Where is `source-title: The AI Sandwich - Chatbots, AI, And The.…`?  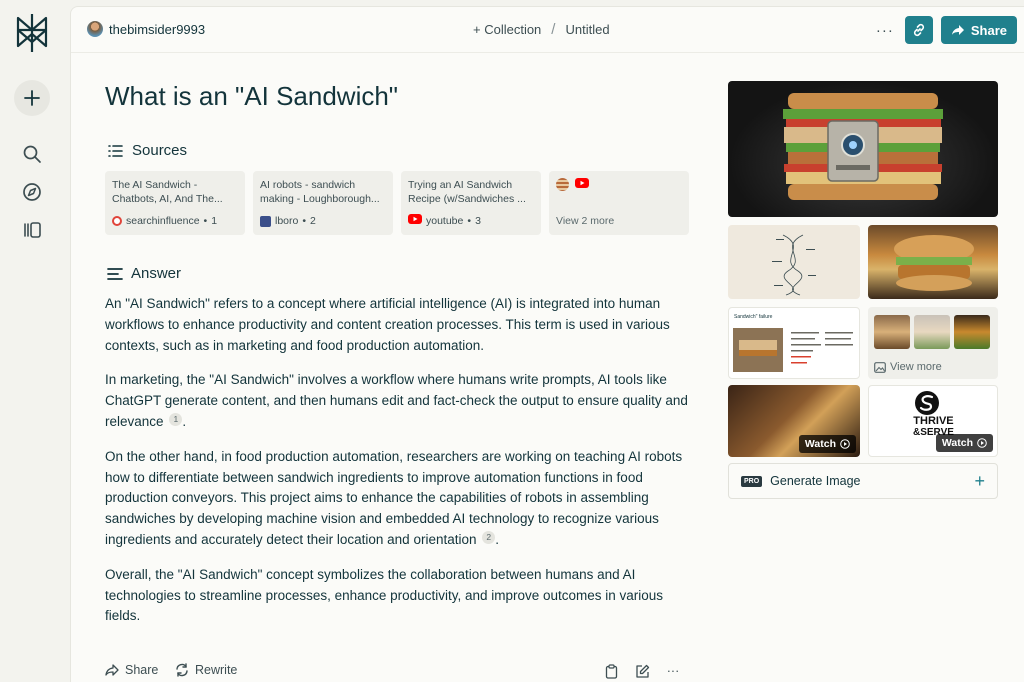 source-title: The AI Sandwich - Chatbots, AI, And The.… is located at coordinates (167, 192).